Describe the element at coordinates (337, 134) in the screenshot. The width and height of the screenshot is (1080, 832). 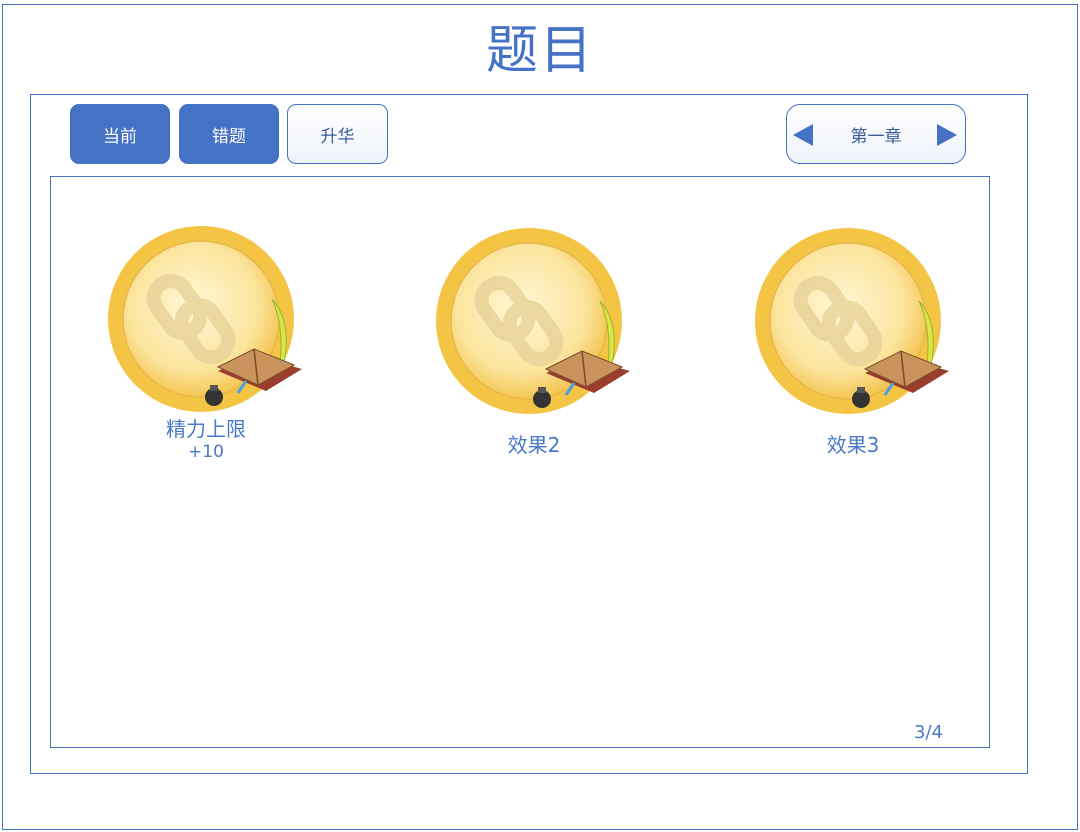
I see `tab-sublimation: 升华` at that location.